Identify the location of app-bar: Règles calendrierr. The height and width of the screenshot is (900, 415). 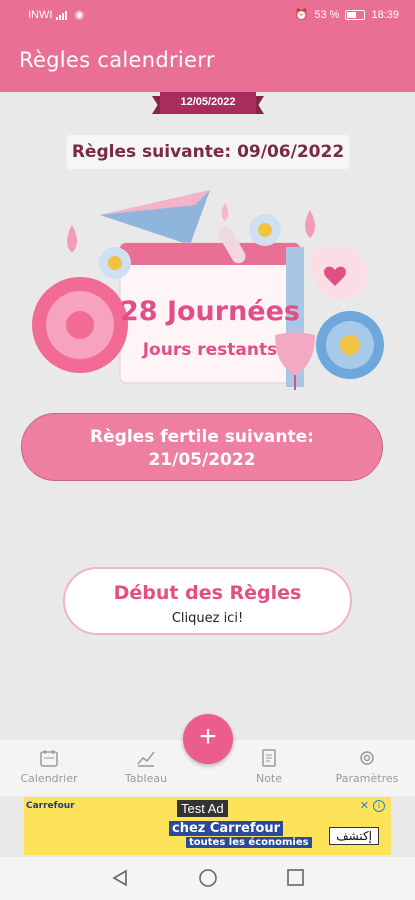
(207, 60).